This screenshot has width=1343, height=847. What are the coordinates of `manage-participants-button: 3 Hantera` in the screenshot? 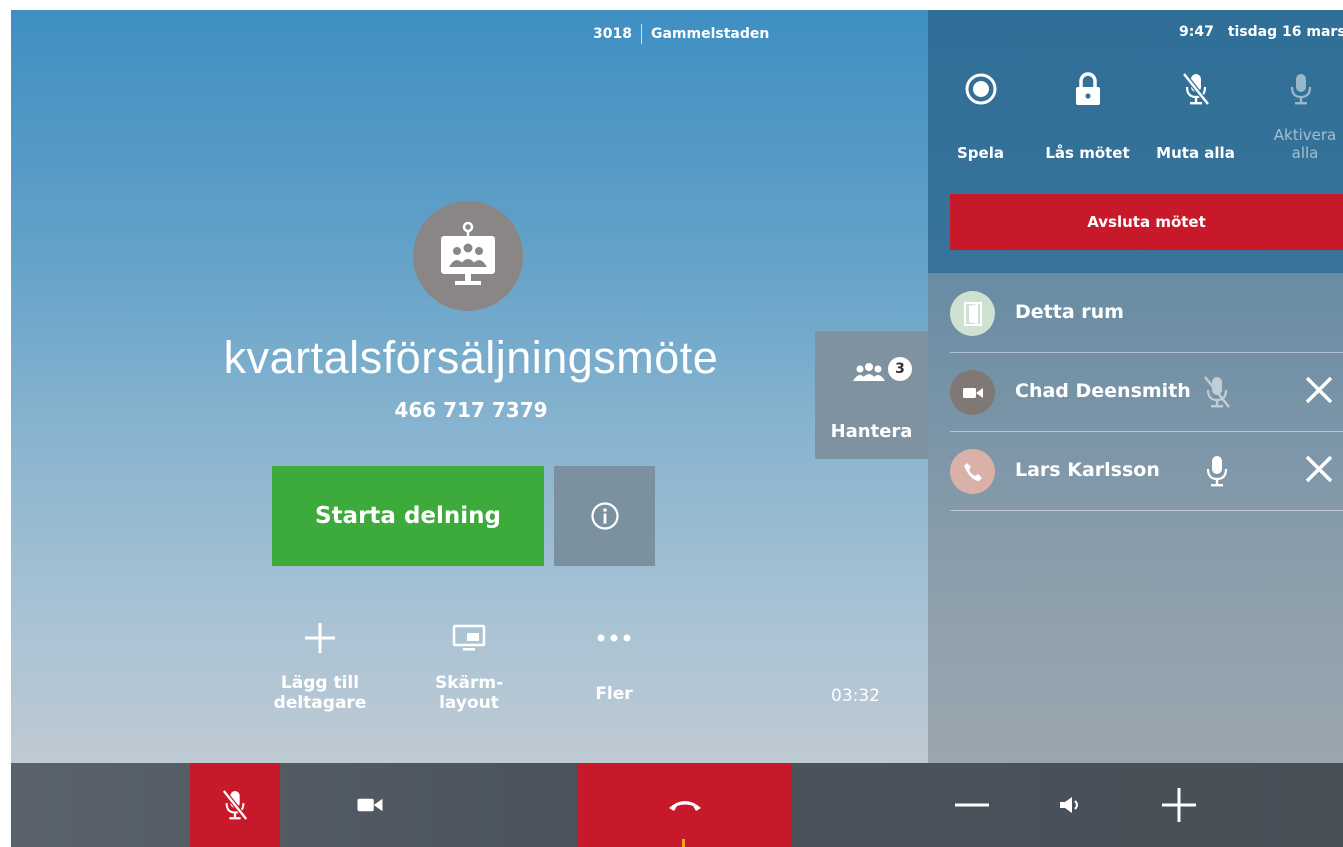 It's located at (871, 395).